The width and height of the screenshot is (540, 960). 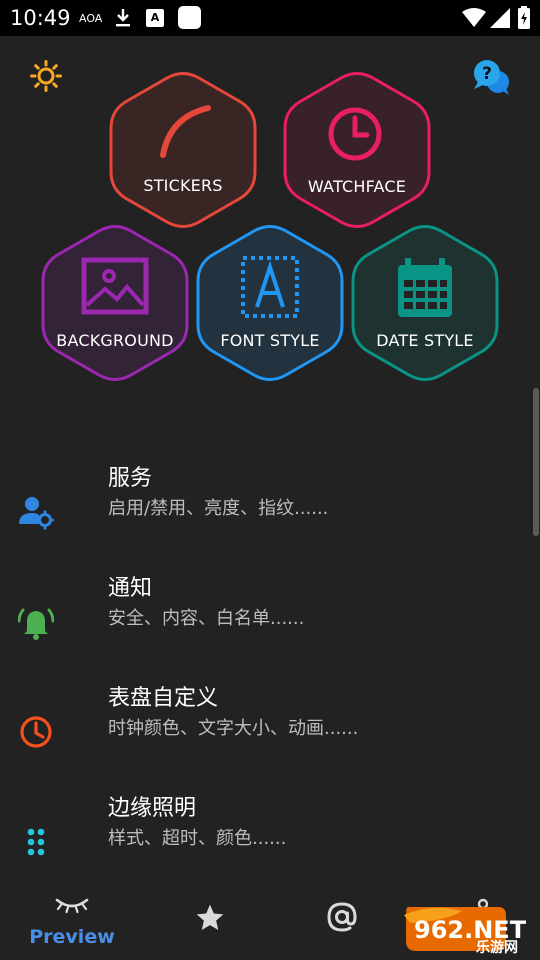 I want to click on tile-label: STICKERS, so click(x=183, y=185).